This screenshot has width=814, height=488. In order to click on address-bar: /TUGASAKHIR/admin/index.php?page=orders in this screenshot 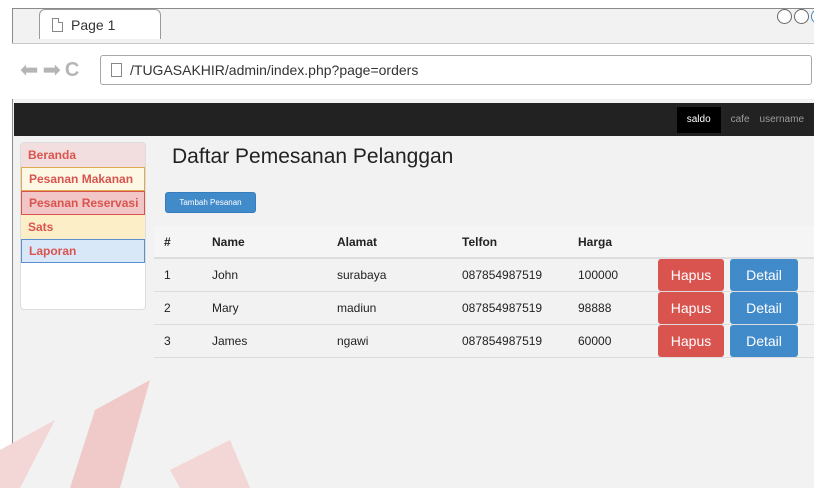, I will do `click(456, 70)`.